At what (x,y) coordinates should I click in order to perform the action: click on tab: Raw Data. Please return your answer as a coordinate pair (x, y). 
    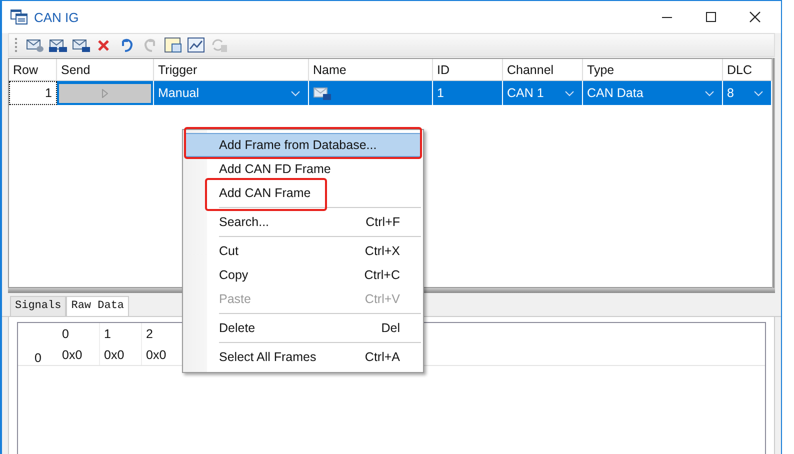
    Looking at the image, I should click on (98, 306).